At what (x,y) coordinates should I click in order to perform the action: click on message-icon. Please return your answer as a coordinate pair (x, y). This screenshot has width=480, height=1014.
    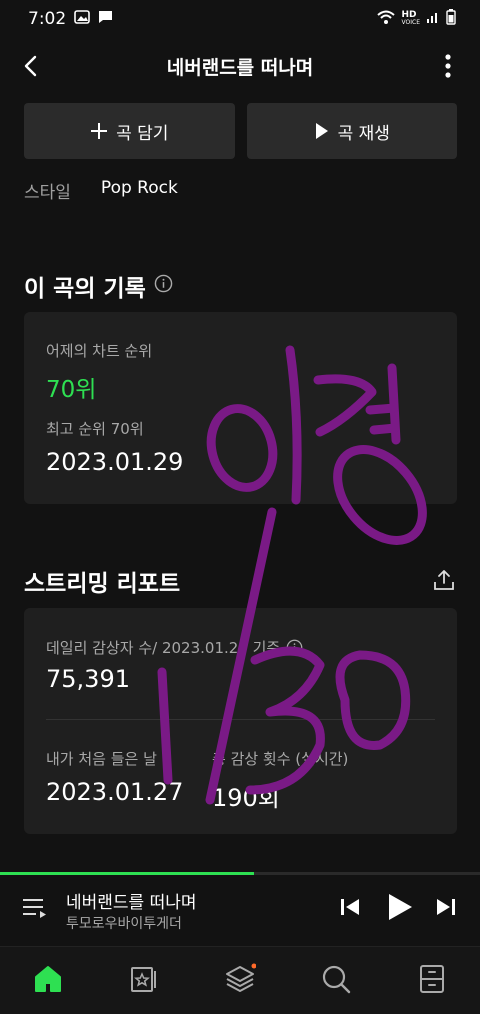
    Looking at the image, I should click on (105, 19).